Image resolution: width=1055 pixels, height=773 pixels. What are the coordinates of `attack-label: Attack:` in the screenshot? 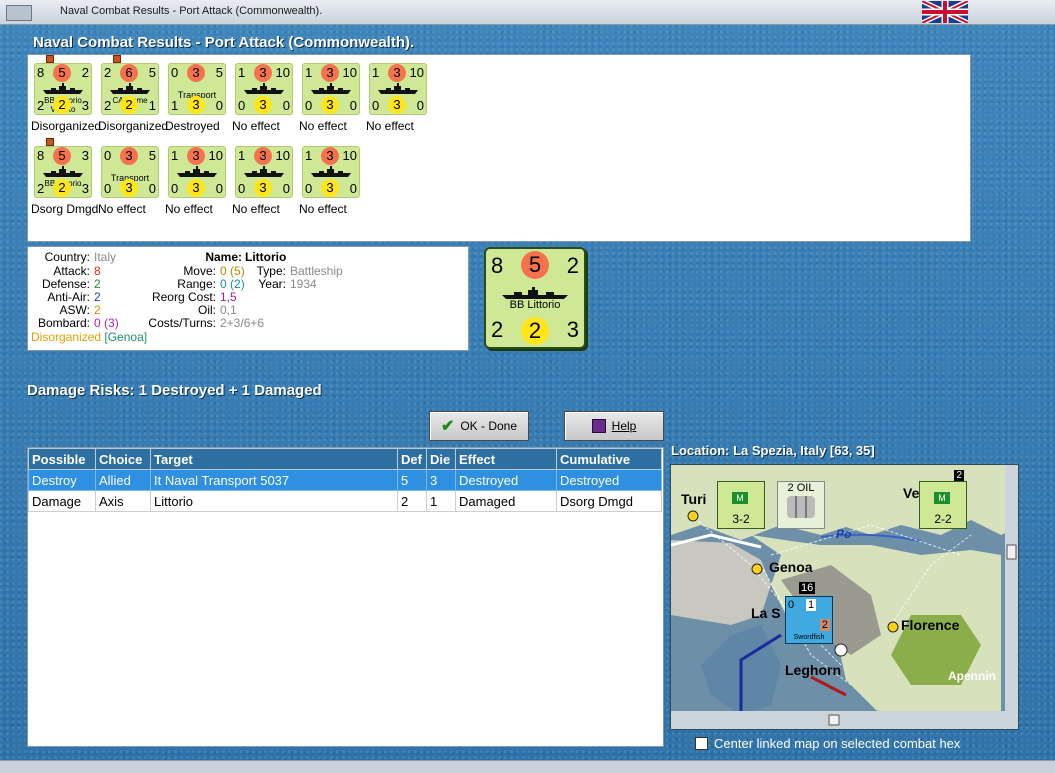 It's located at (71, 271).